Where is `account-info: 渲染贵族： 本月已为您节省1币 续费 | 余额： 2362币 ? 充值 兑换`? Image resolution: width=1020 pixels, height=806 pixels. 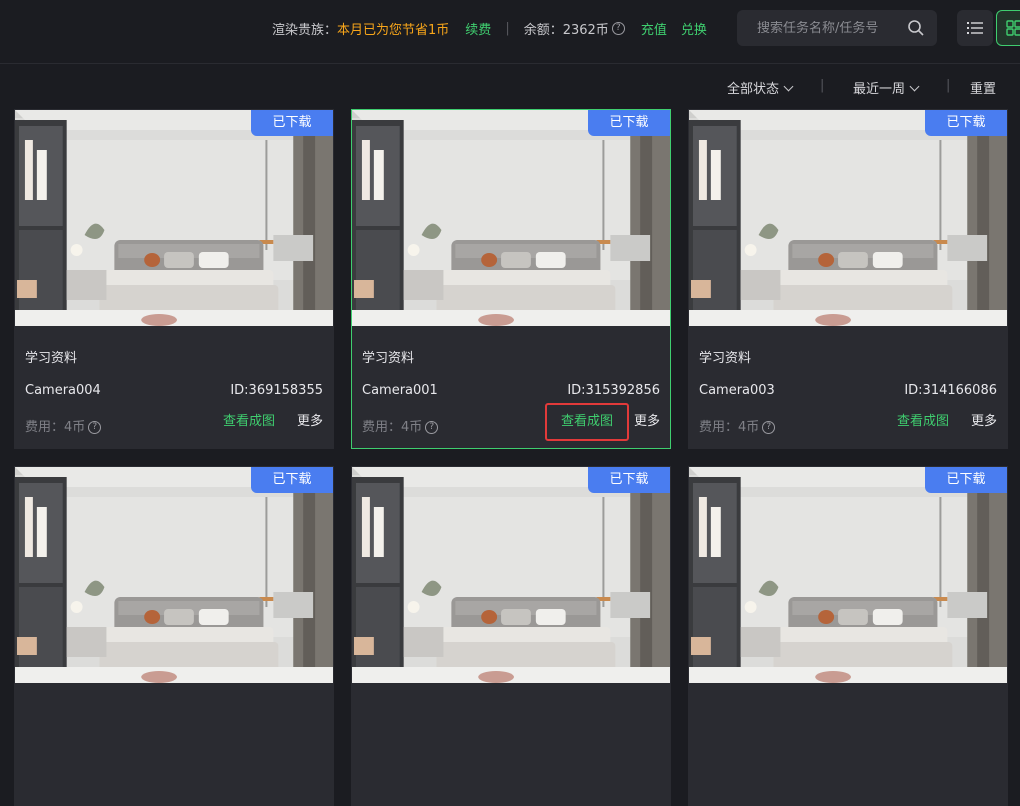 account-info: 渲染贵族： 本月已为您节省1币 续费 | 余额： 2362币 ? 充值 兑换 is located at coordinates (489, 28).